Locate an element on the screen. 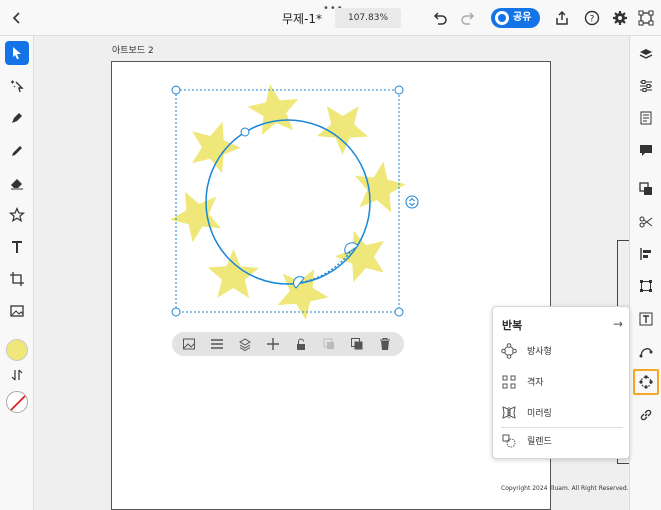  layers-panel-button is located at coordinates (646, 54).